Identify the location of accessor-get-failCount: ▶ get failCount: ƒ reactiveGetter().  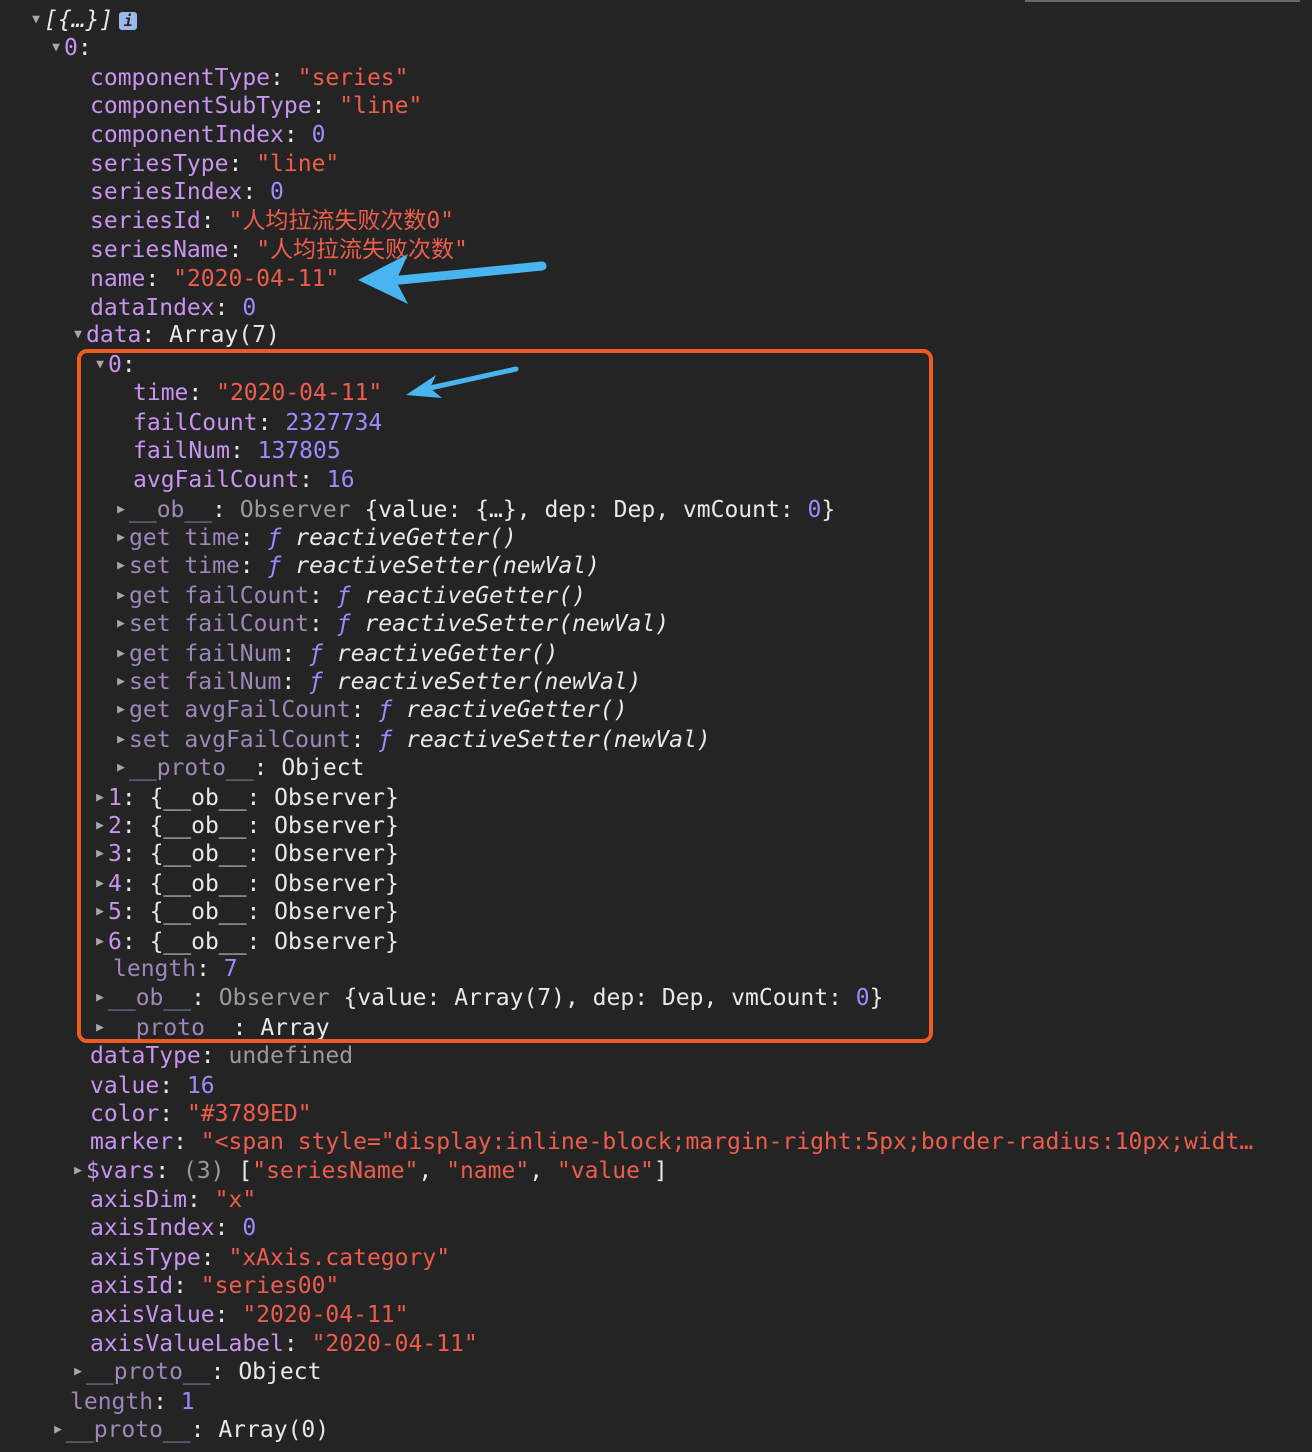
(349, 596).